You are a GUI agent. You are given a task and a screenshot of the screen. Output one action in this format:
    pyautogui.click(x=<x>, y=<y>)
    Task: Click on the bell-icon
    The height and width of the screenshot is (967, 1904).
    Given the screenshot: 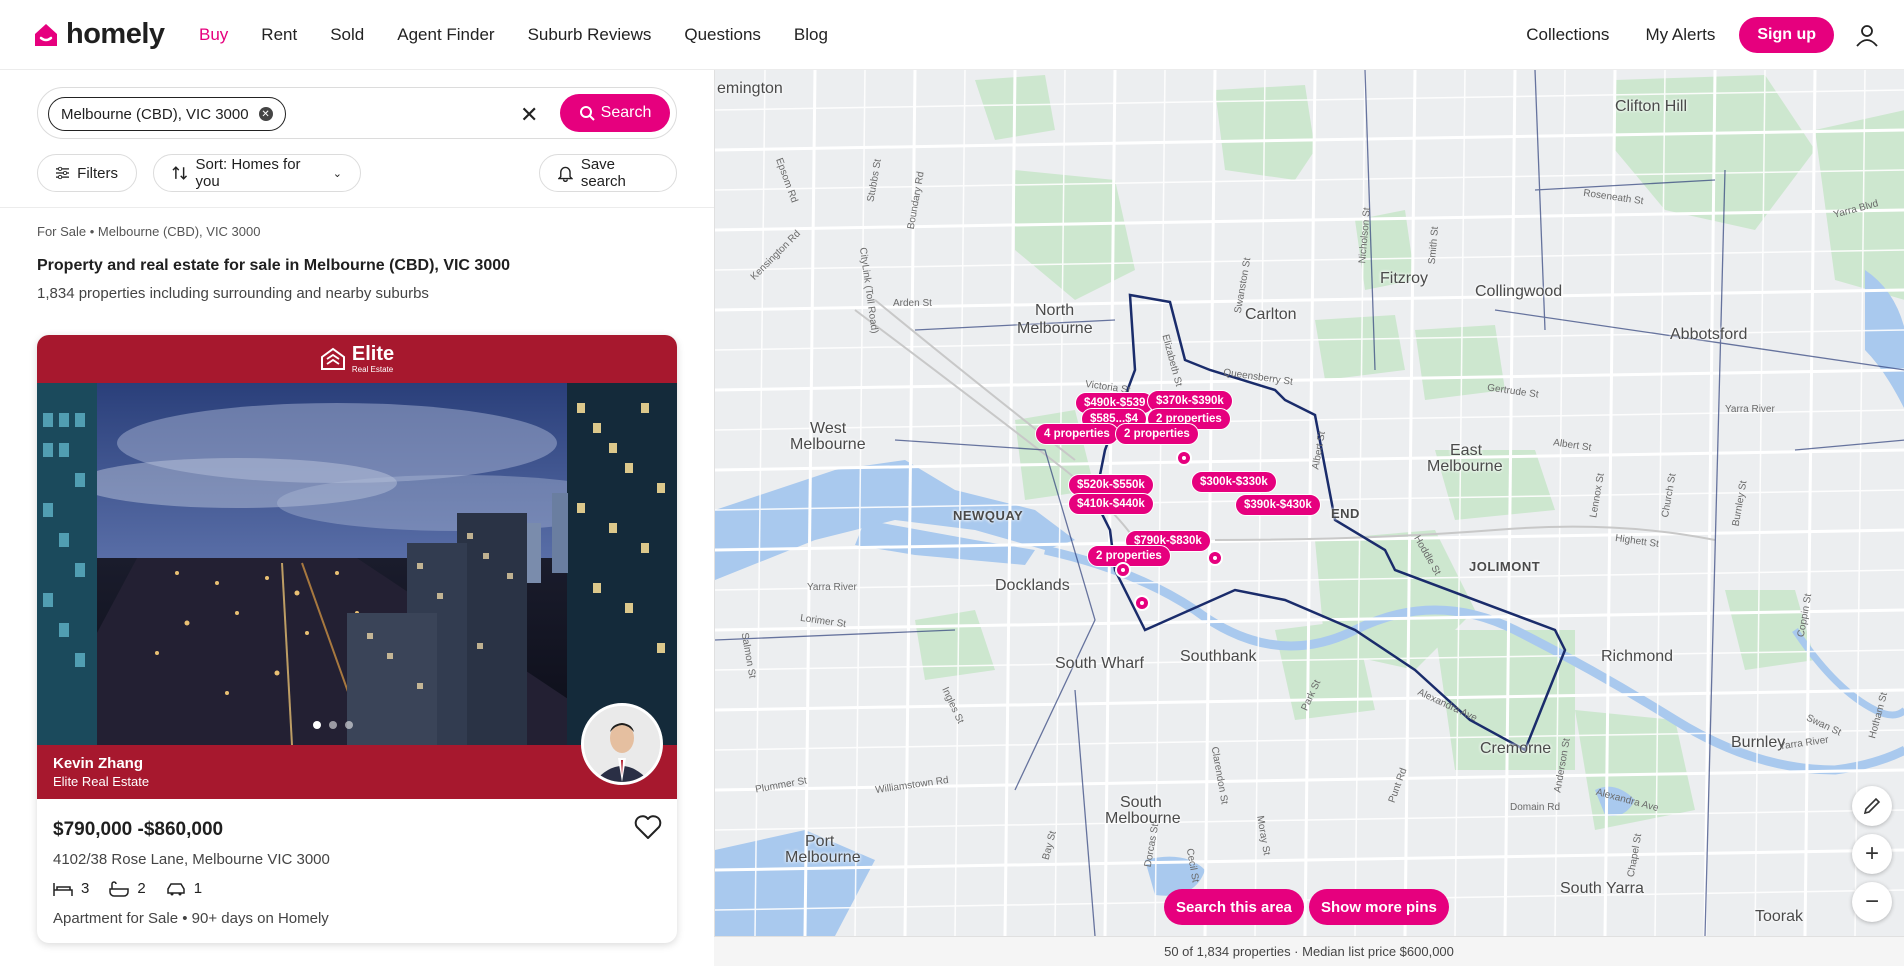 What is the action you would take?
    pyautogui.click(x=565, y=174)
    